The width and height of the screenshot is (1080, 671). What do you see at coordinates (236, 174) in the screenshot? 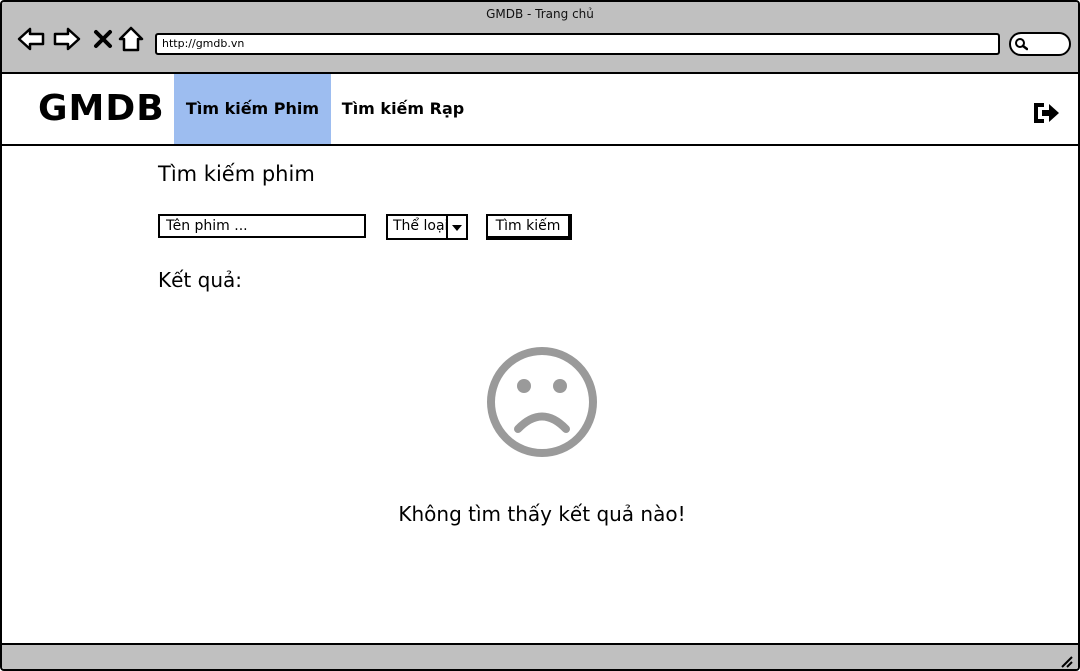
I see `page-title: Tìm kiếm phim` at bounding box center [236, 174].